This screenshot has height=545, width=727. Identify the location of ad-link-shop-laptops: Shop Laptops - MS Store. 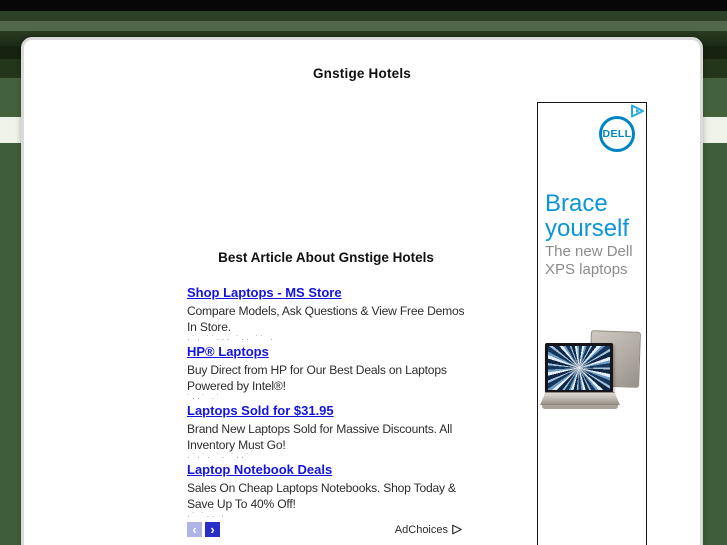
(264, 292).